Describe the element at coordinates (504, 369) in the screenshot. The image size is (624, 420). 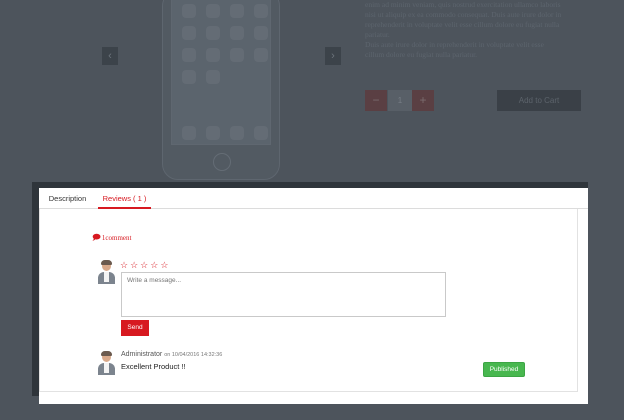
I see `status-badge: Published` at that location.